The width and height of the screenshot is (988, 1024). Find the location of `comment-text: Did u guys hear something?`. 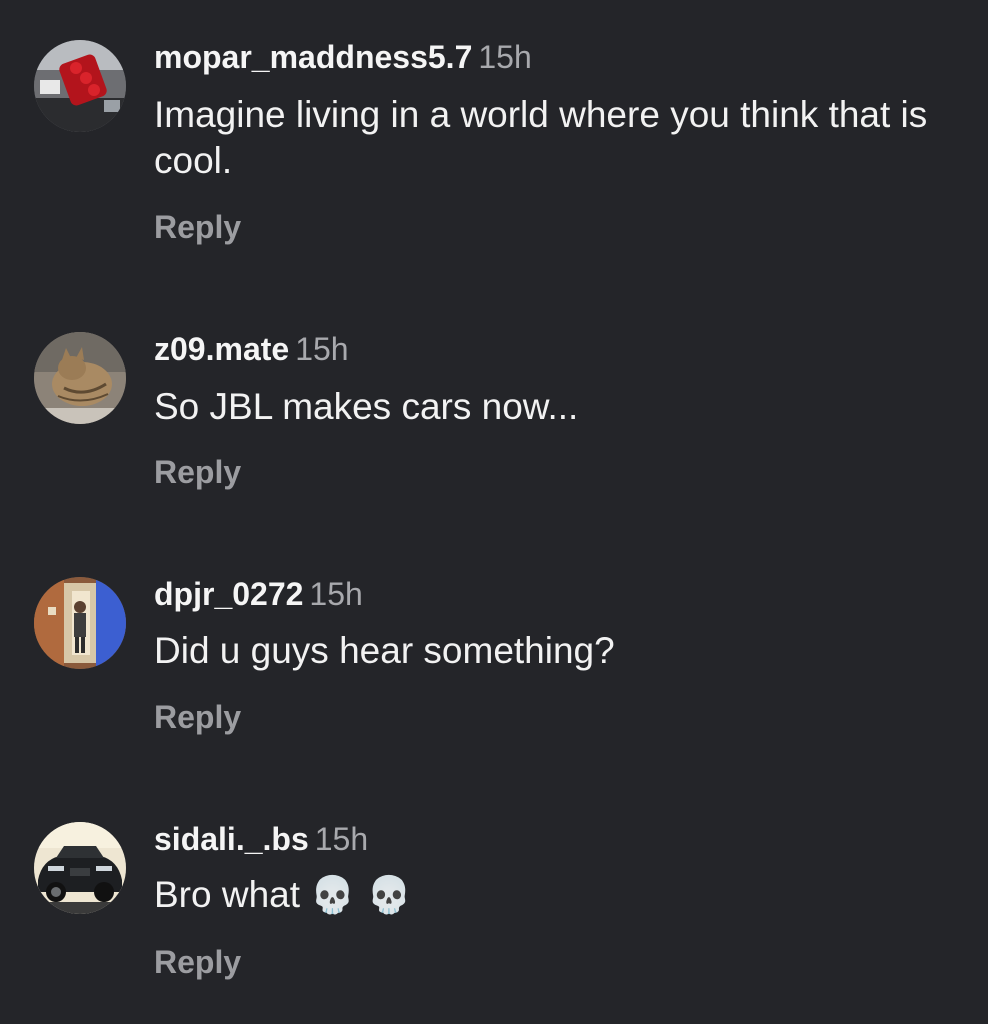

comment-text: Did u guys hear something? is located at coordinates (384, 650).